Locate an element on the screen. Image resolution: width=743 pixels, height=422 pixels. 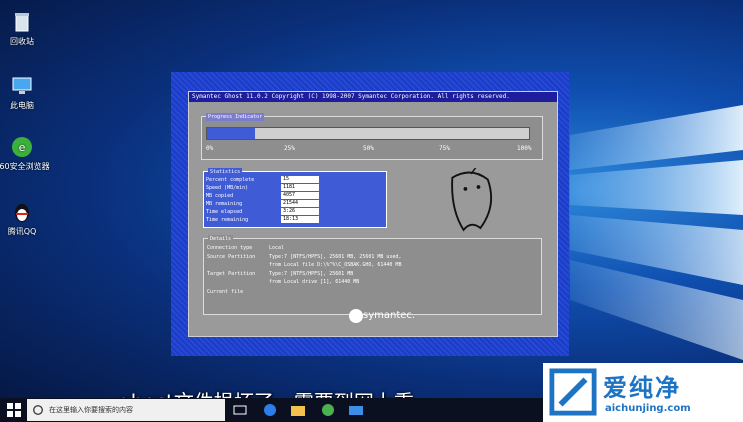
watermark-brand: 爱纯净 aichunjing.com is located at coordinates (643, 392).